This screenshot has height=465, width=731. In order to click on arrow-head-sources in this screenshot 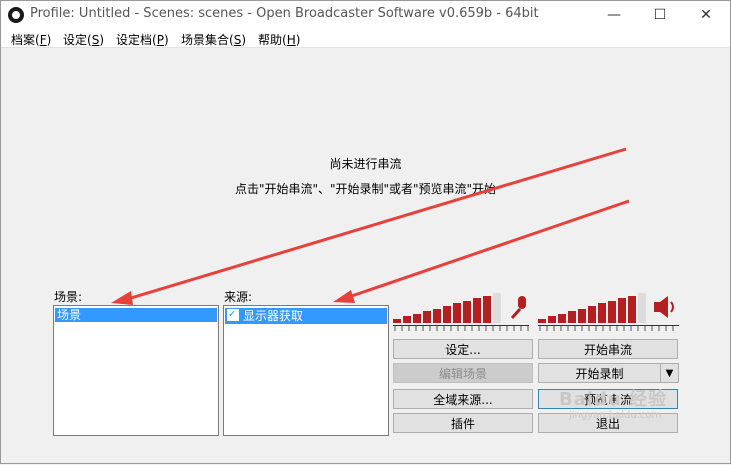, I will do `click(344, 296)`.